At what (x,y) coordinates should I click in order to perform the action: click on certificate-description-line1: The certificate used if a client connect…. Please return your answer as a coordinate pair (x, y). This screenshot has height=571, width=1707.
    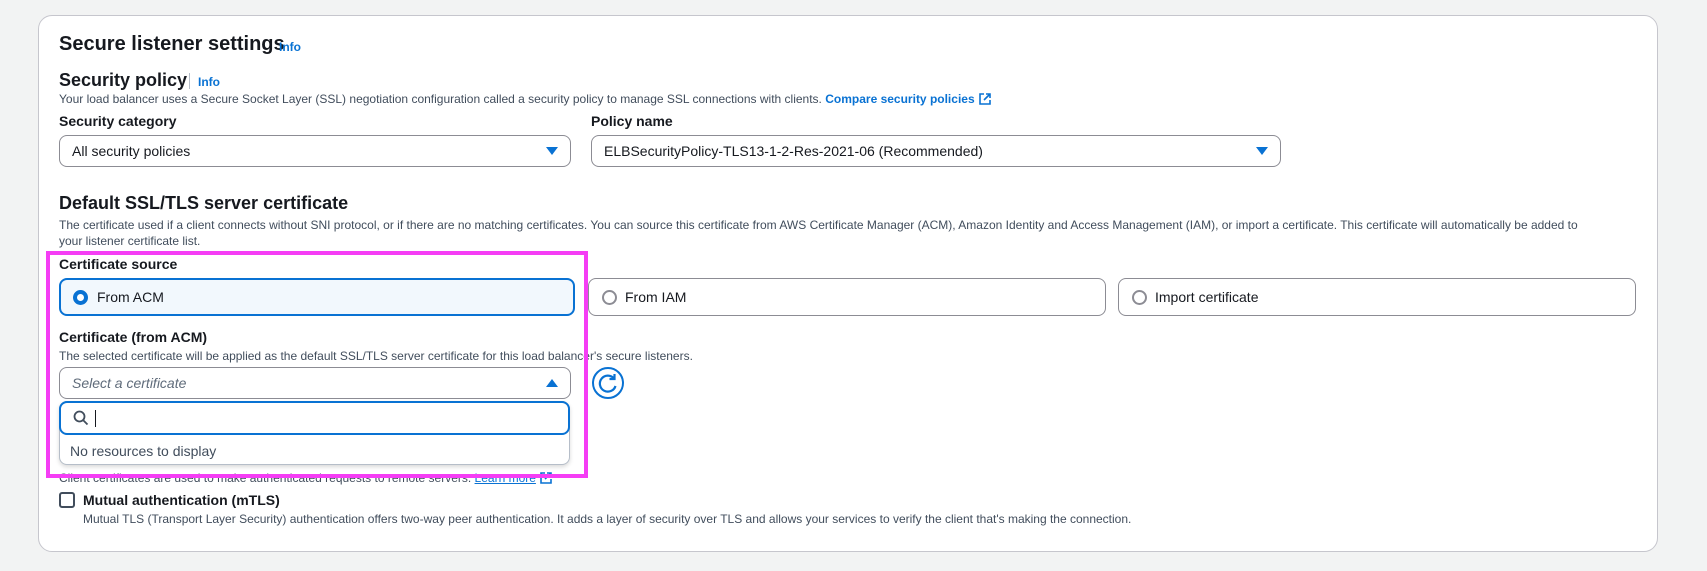
    Looking at the image, I should click on (818, 225).